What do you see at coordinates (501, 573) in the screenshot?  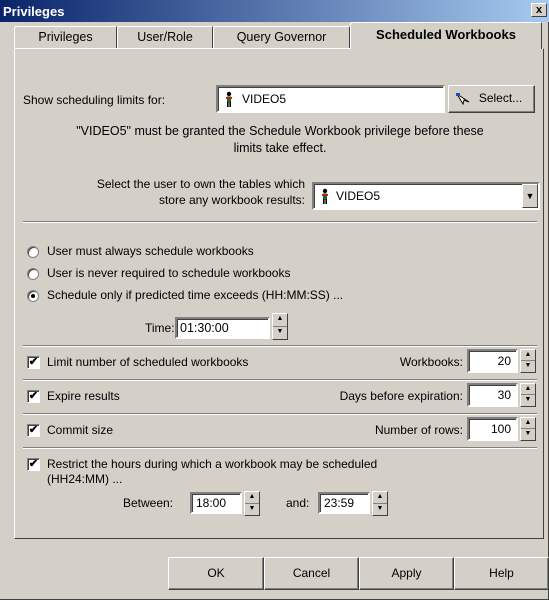 I see `help-button: Help` at bounding box center [501, 573].